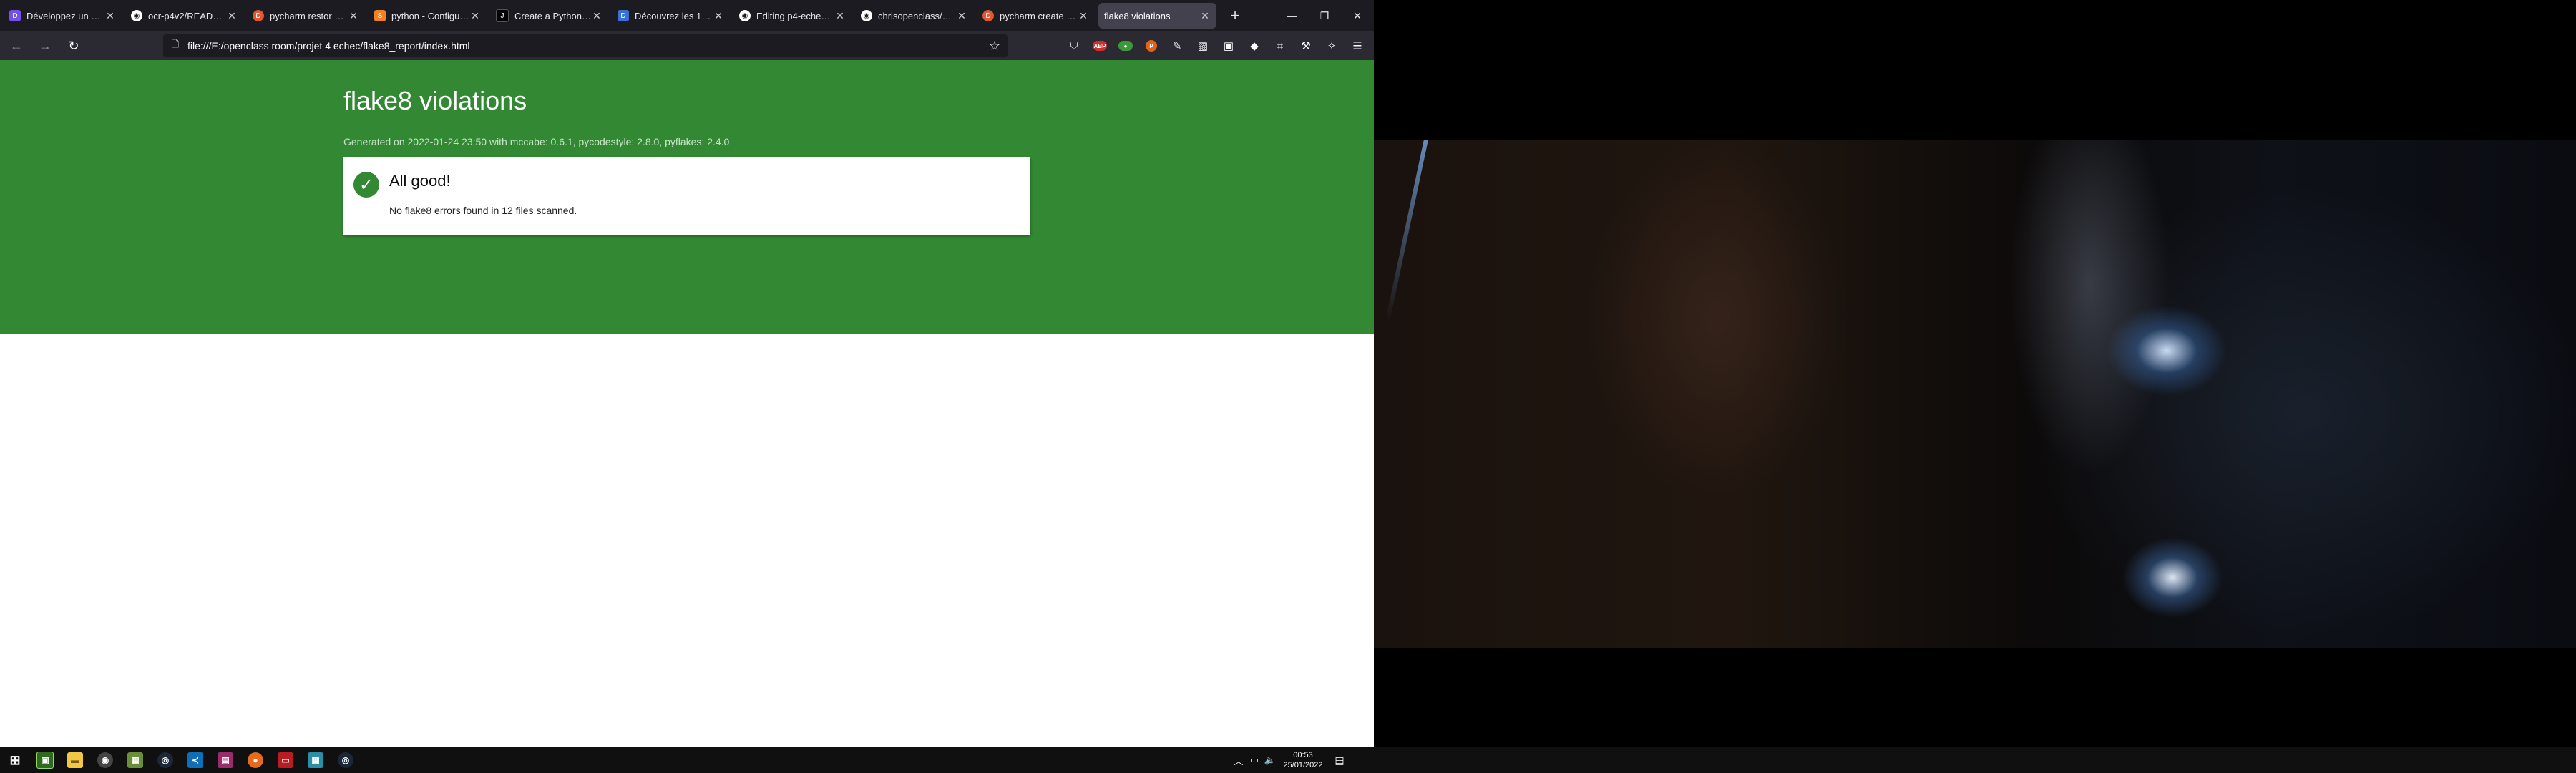 The width and height of the screenshot is (2576, 773). I want to click on restore-icon: ❐, so click(1324, 16).